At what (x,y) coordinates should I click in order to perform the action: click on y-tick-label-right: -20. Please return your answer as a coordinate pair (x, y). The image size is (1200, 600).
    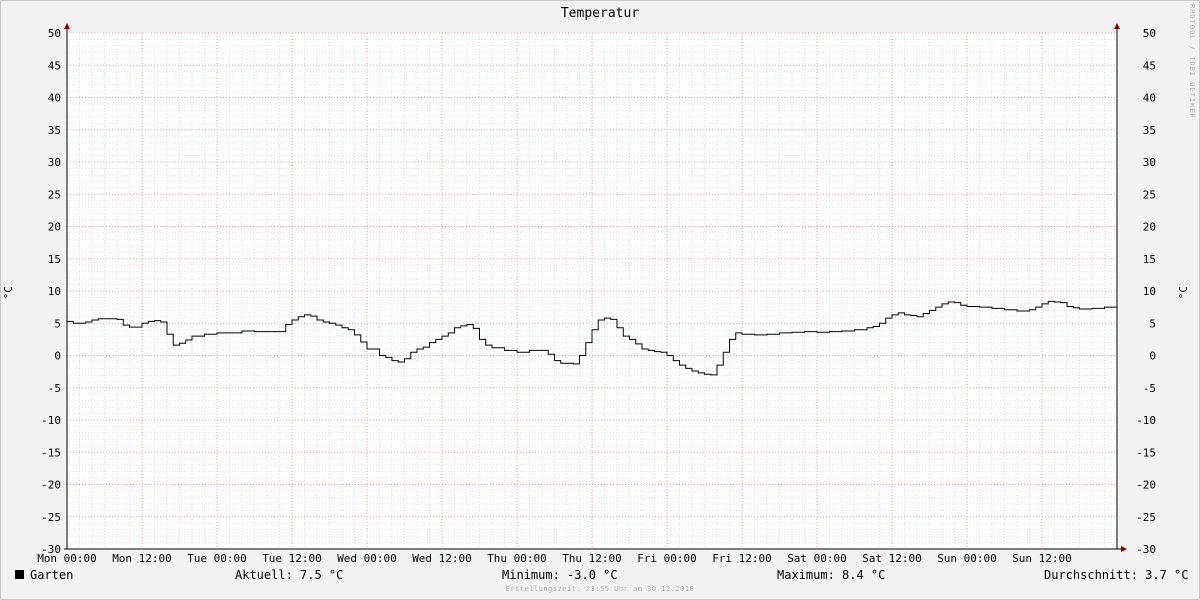
    Looking at the image, I should click on (1146, 485).